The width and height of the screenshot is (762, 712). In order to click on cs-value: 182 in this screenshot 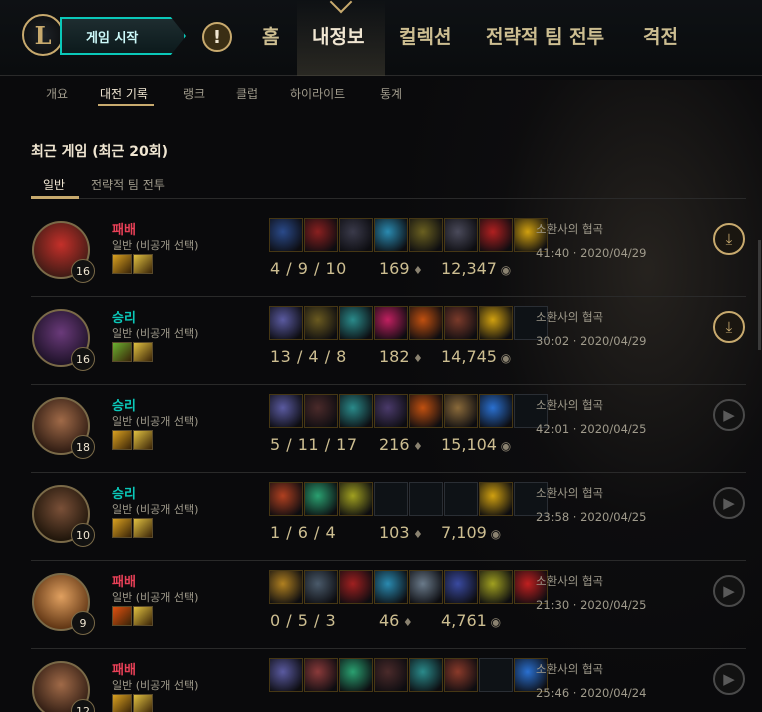, I will do `click(394, 356)`.